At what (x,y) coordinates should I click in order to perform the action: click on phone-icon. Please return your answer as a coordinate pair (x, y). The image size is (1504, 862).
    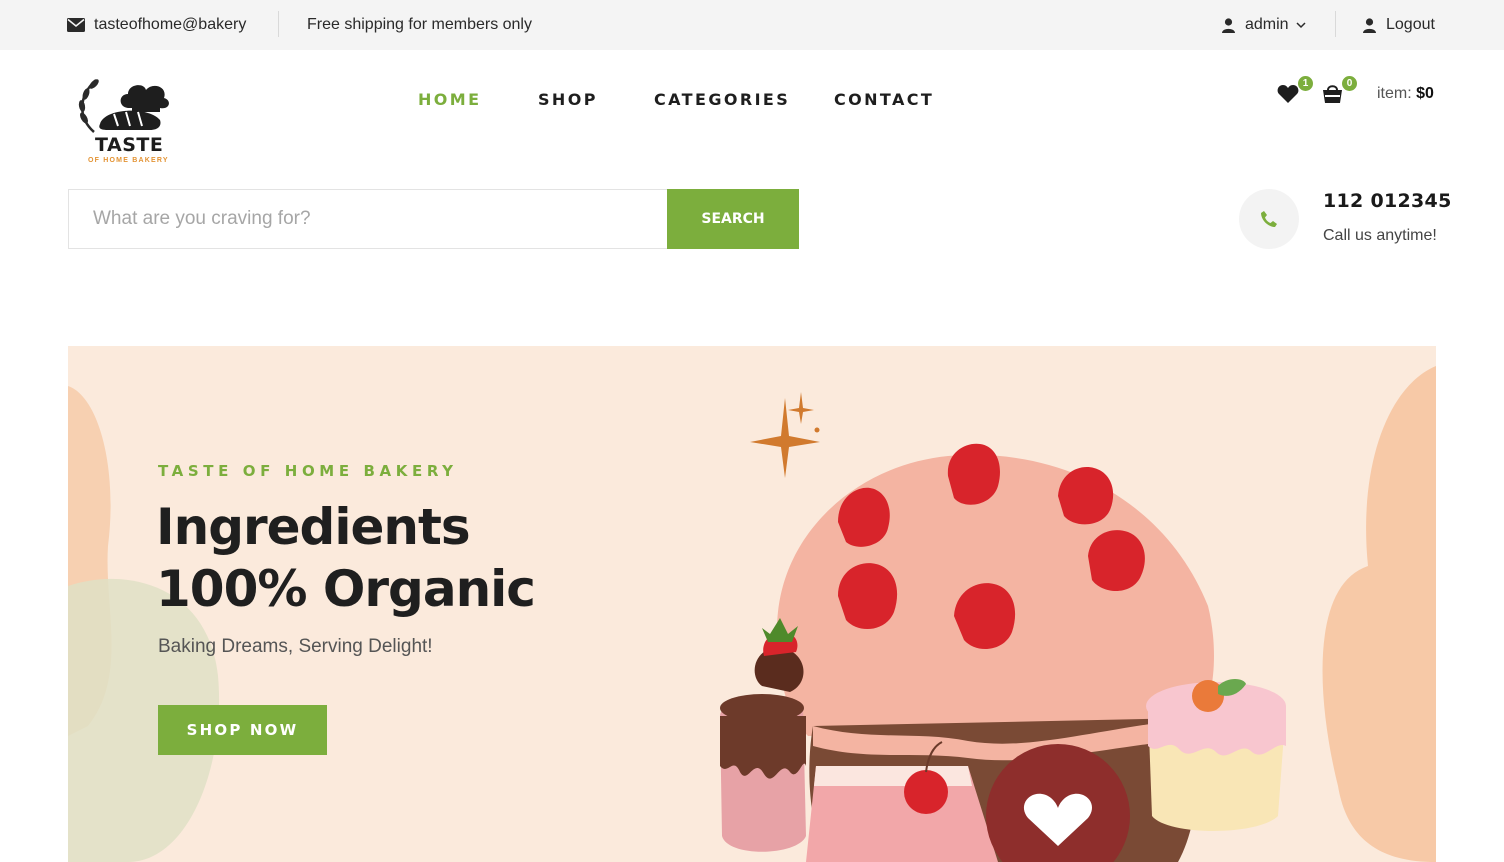
    Looking at the image, I should click on (1269, 219).